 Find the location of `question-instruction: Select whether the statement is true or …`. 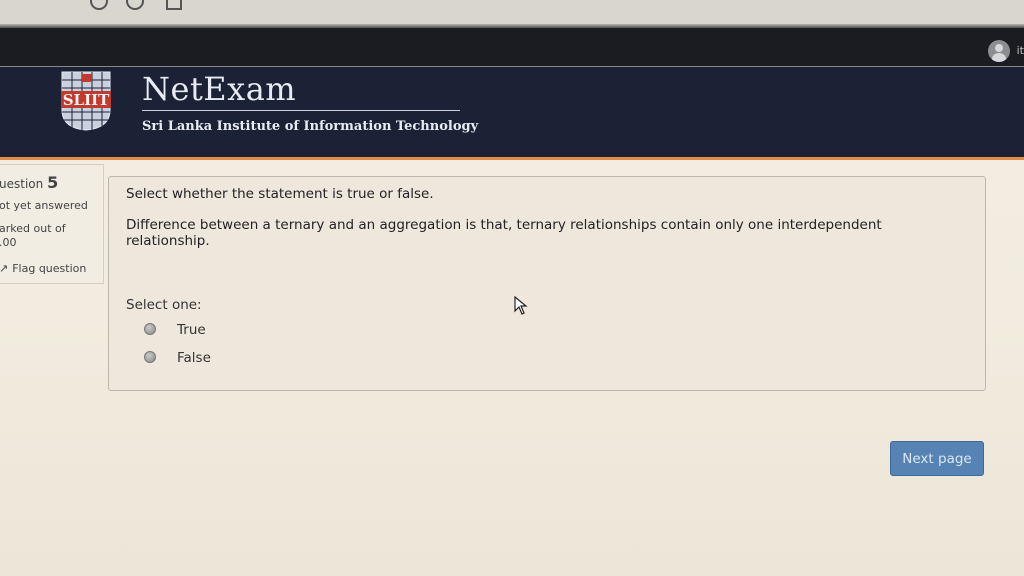

question-instruction: Select whether the statement is true or … is located at coordinates (280, 194).